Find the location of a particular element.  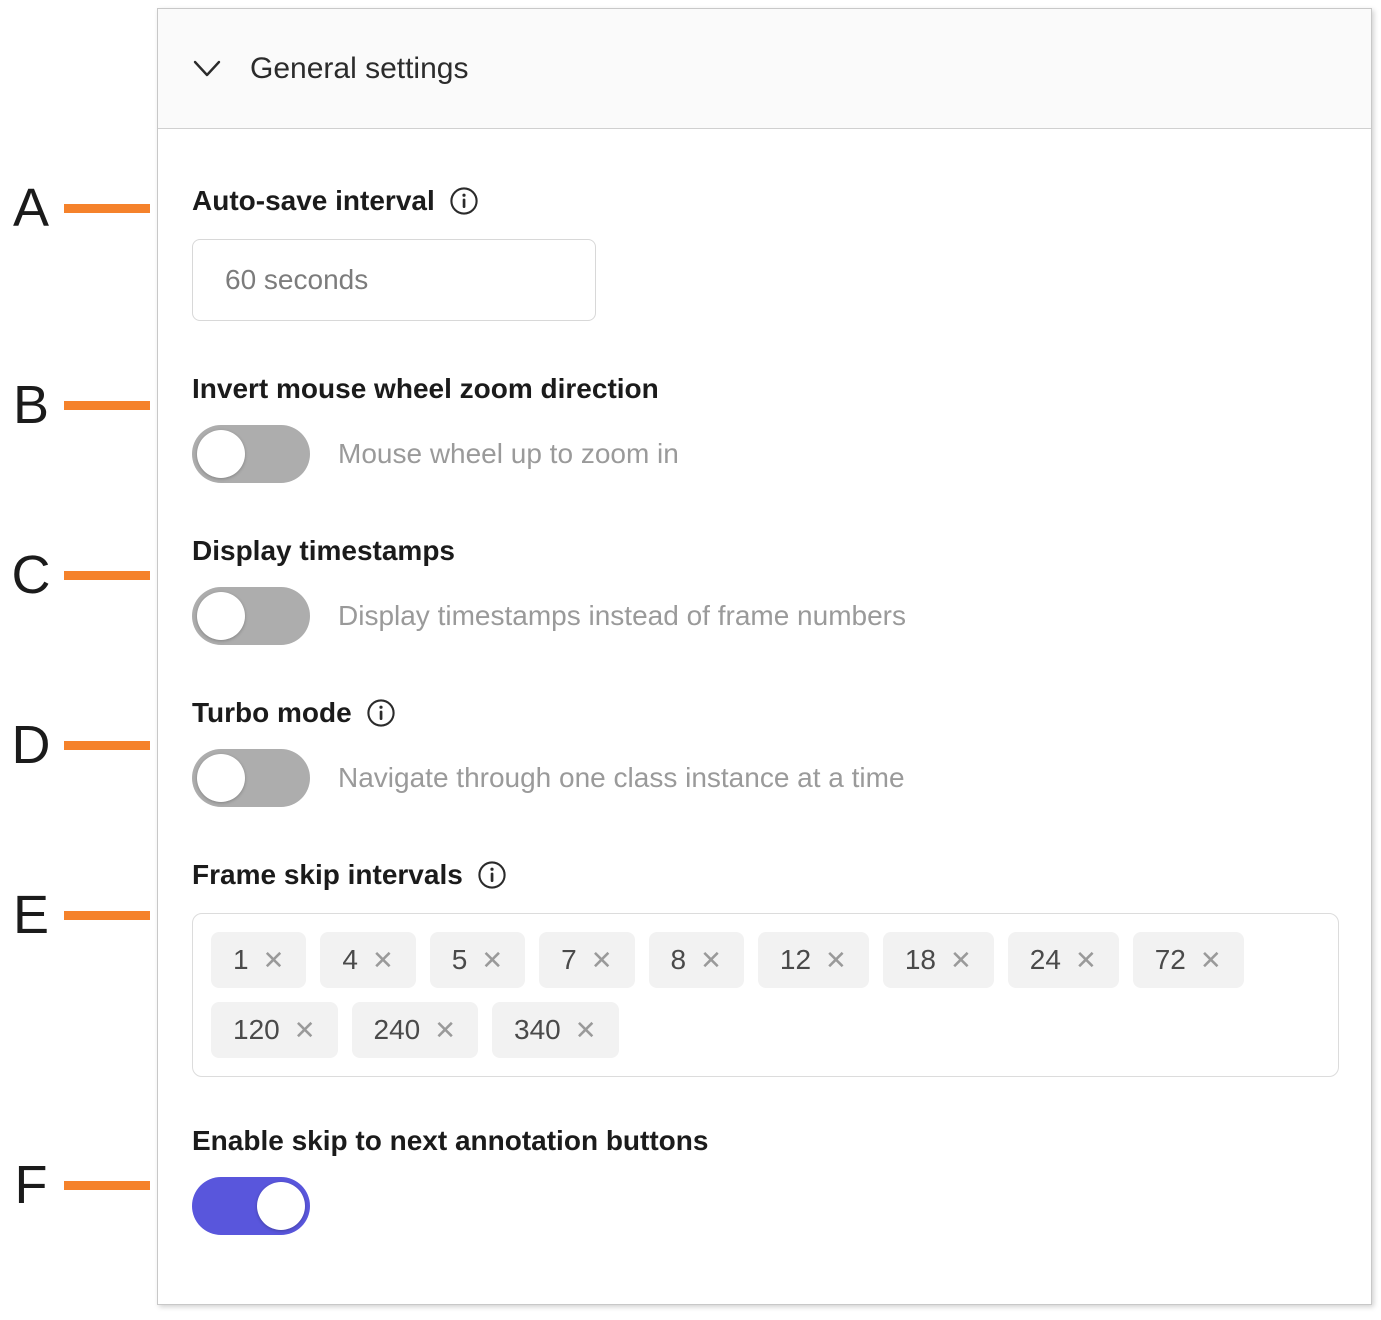

annotation-letter: B is located at coordinates (31, 405).